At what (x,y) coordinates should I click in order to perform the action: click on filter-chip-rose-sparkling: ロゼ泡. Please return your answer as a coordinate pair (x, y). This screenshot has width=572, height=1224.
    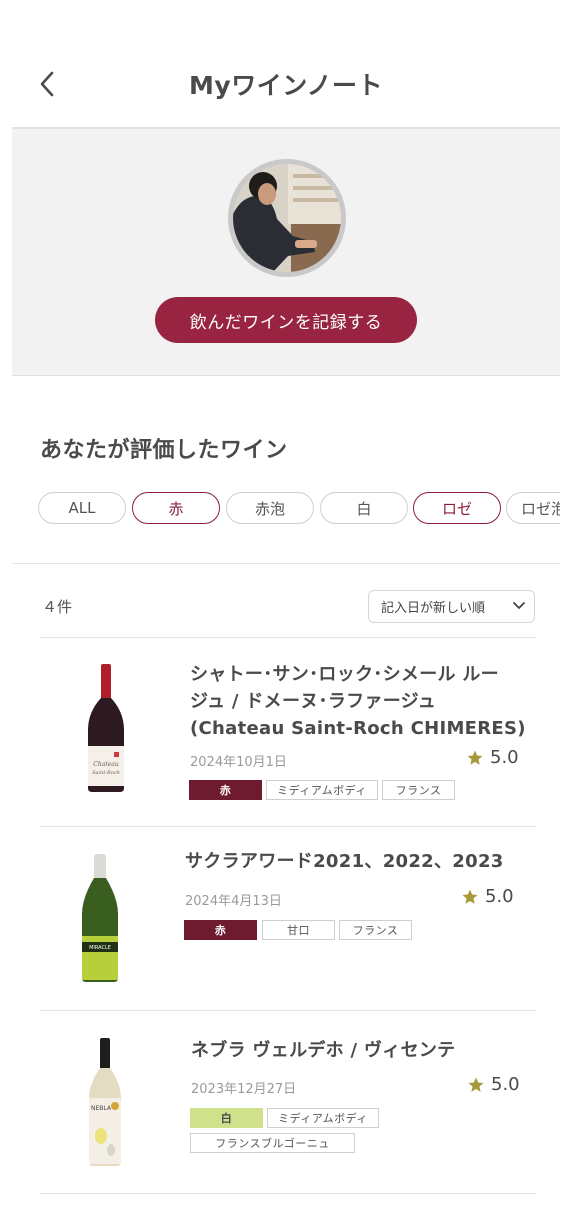
    Looking at the image, I should click on (533, 508).